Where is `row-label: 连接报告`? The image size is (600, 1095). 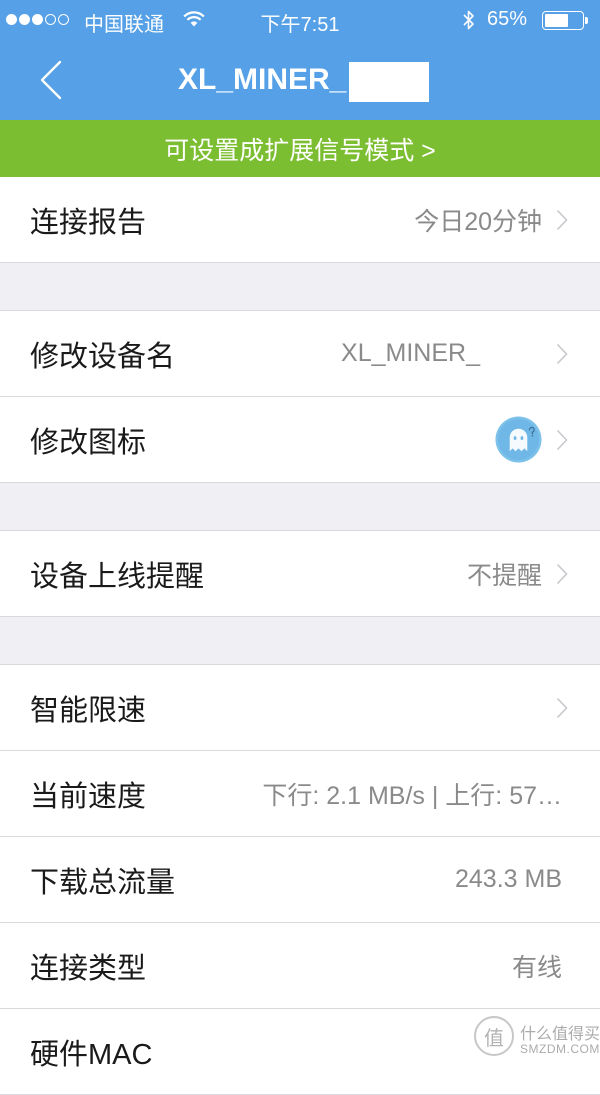 row-label: 连接报告 is located at coordinates (88, 222).